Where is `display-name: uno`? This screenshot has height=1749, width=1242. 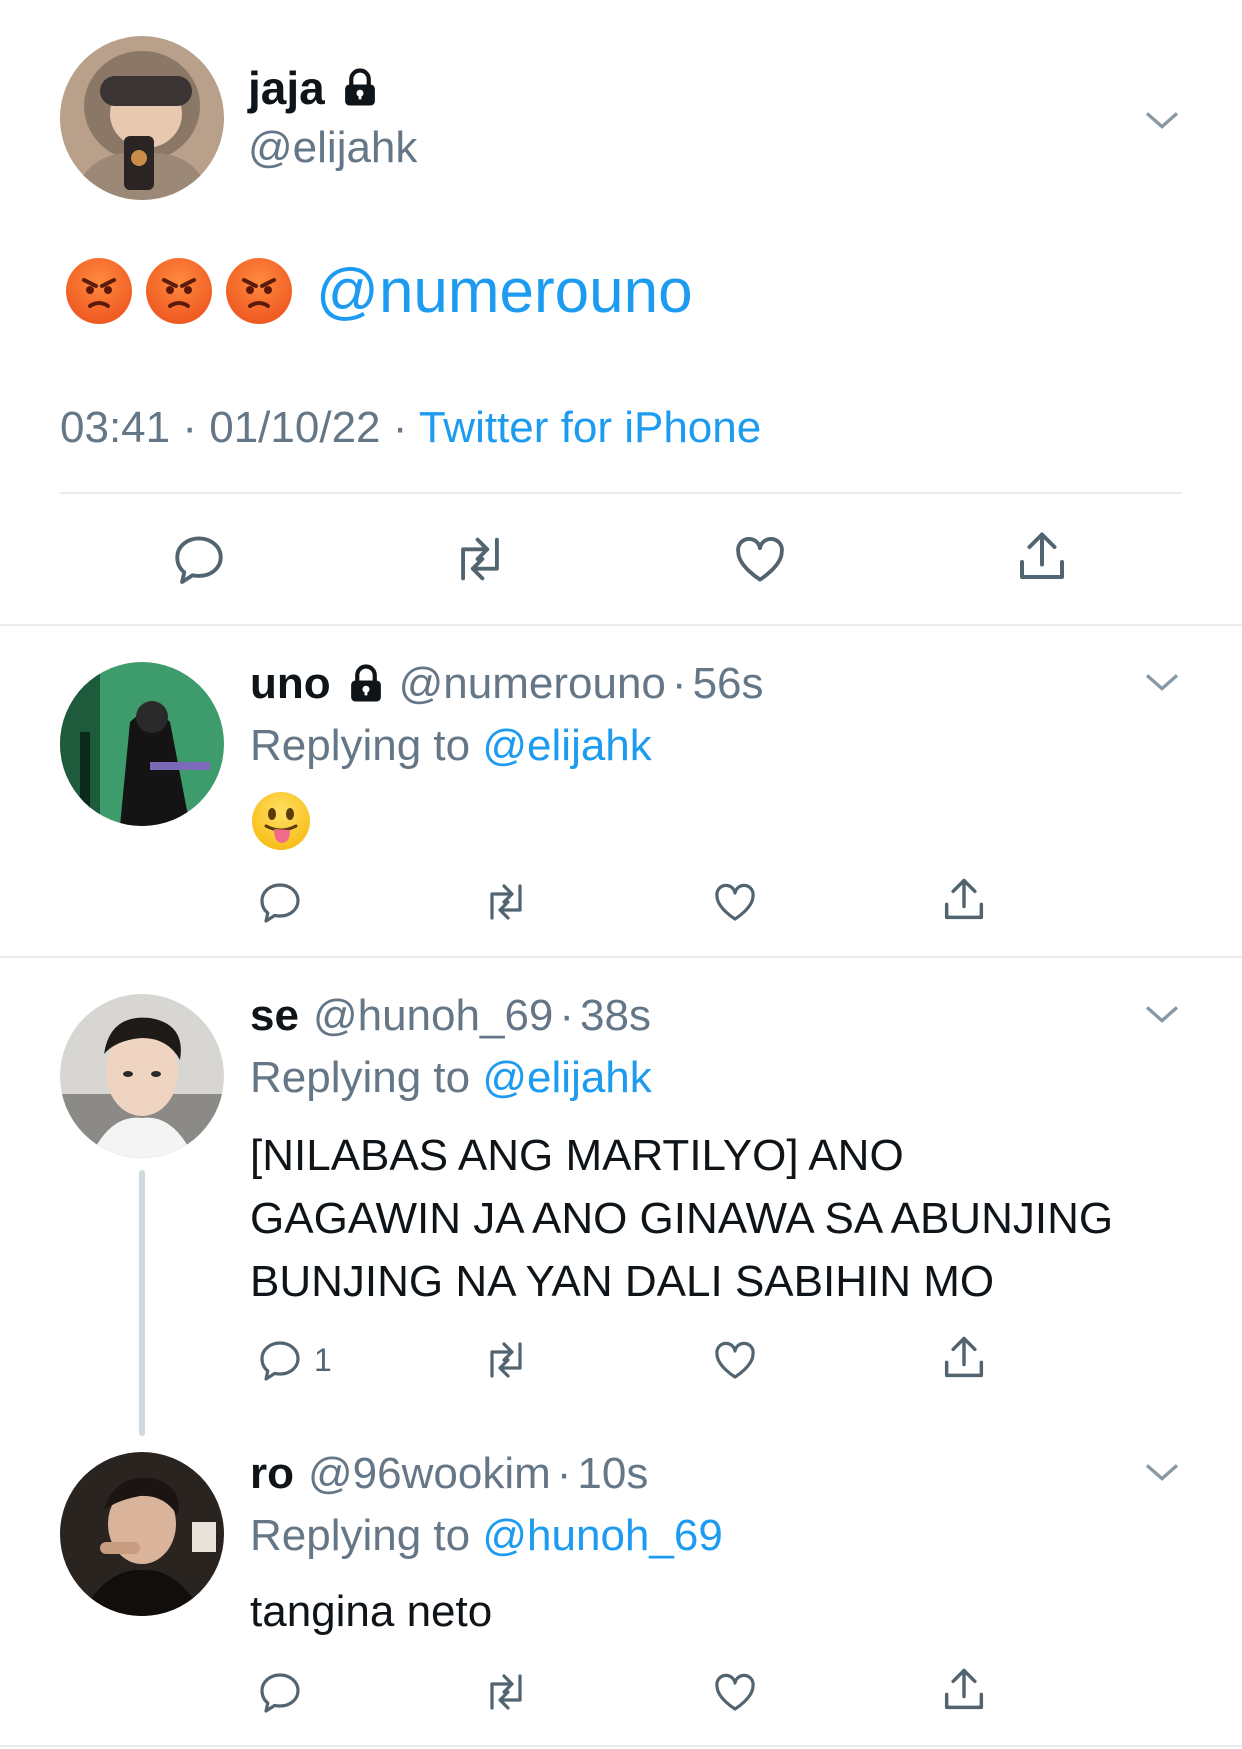
display-name: uno is located at coordinates (290, 684).